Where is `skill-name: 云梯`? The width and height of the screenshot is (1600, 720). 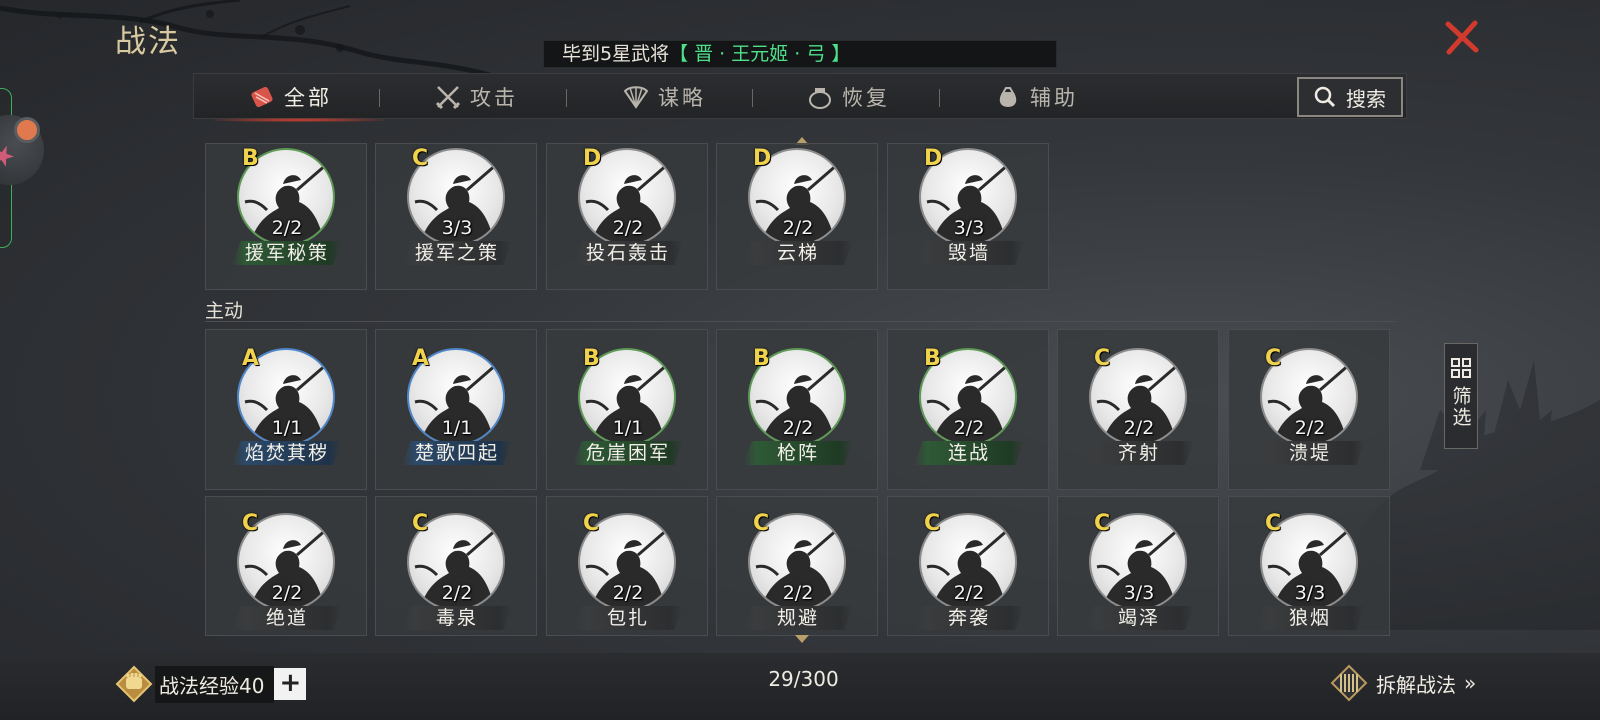
skill-name: 云梯 is located at coordinates (798, 253).